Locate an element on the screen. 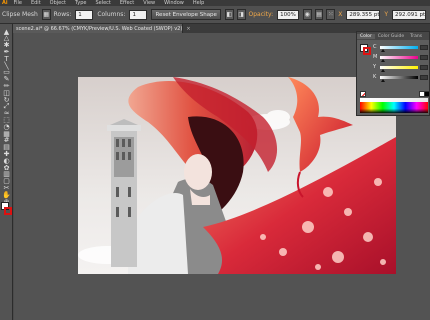  opacity-input: 100% is located at coordinates (288, 14).